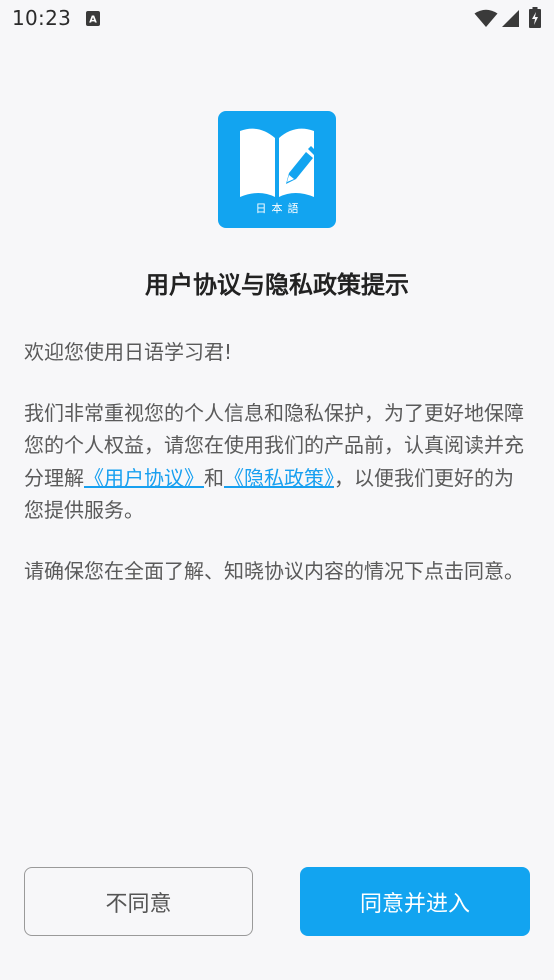  Describe the element at coordinates (277, 19) in the screenshot. I see `status-bar: 10:23 A` at that location.